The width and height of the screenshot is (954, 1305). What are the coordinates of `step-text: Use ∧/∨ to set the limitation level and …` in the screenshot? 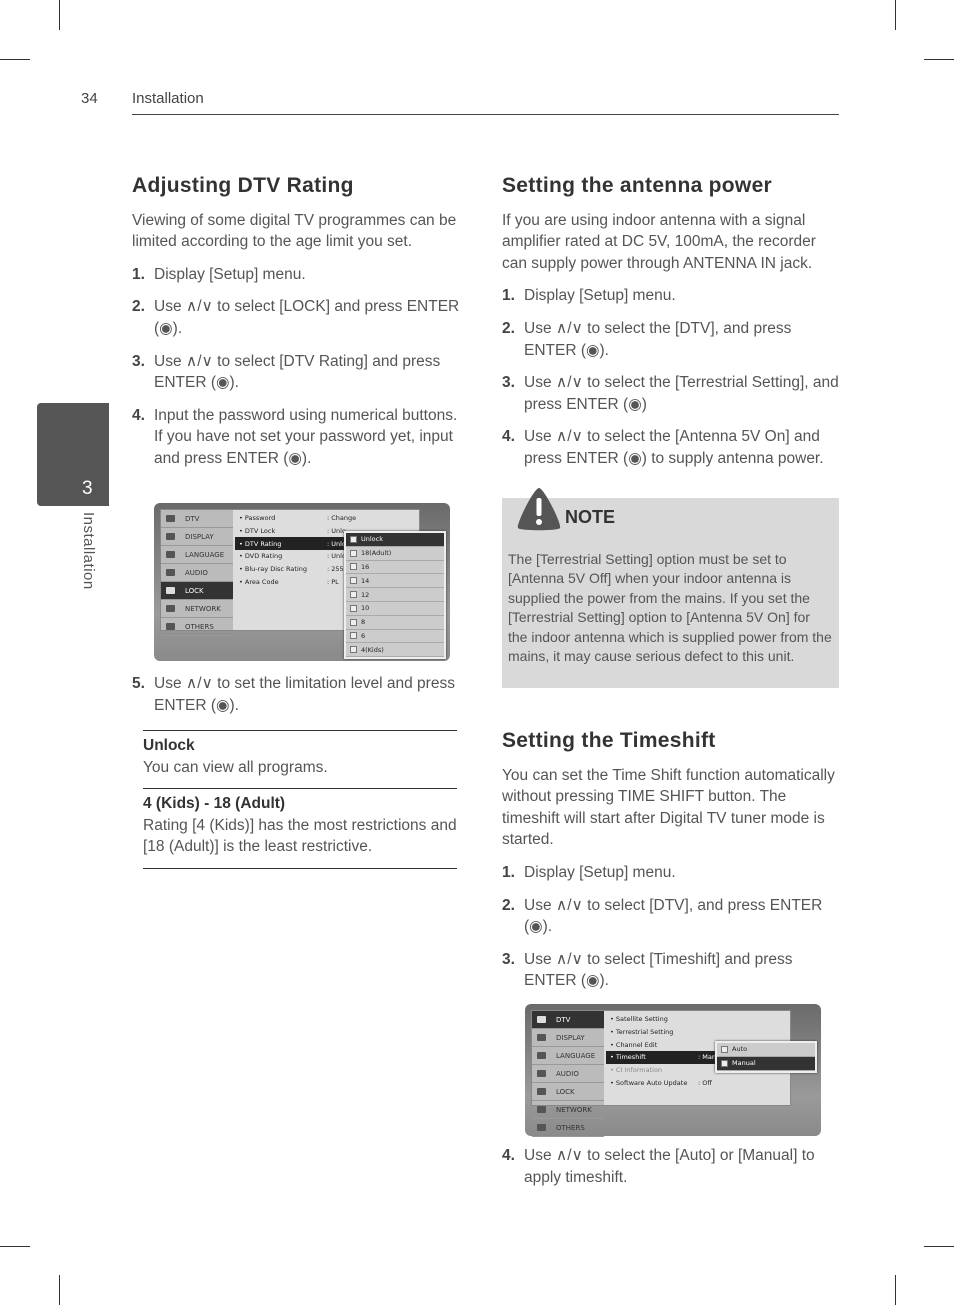 It's located at (304, 694).